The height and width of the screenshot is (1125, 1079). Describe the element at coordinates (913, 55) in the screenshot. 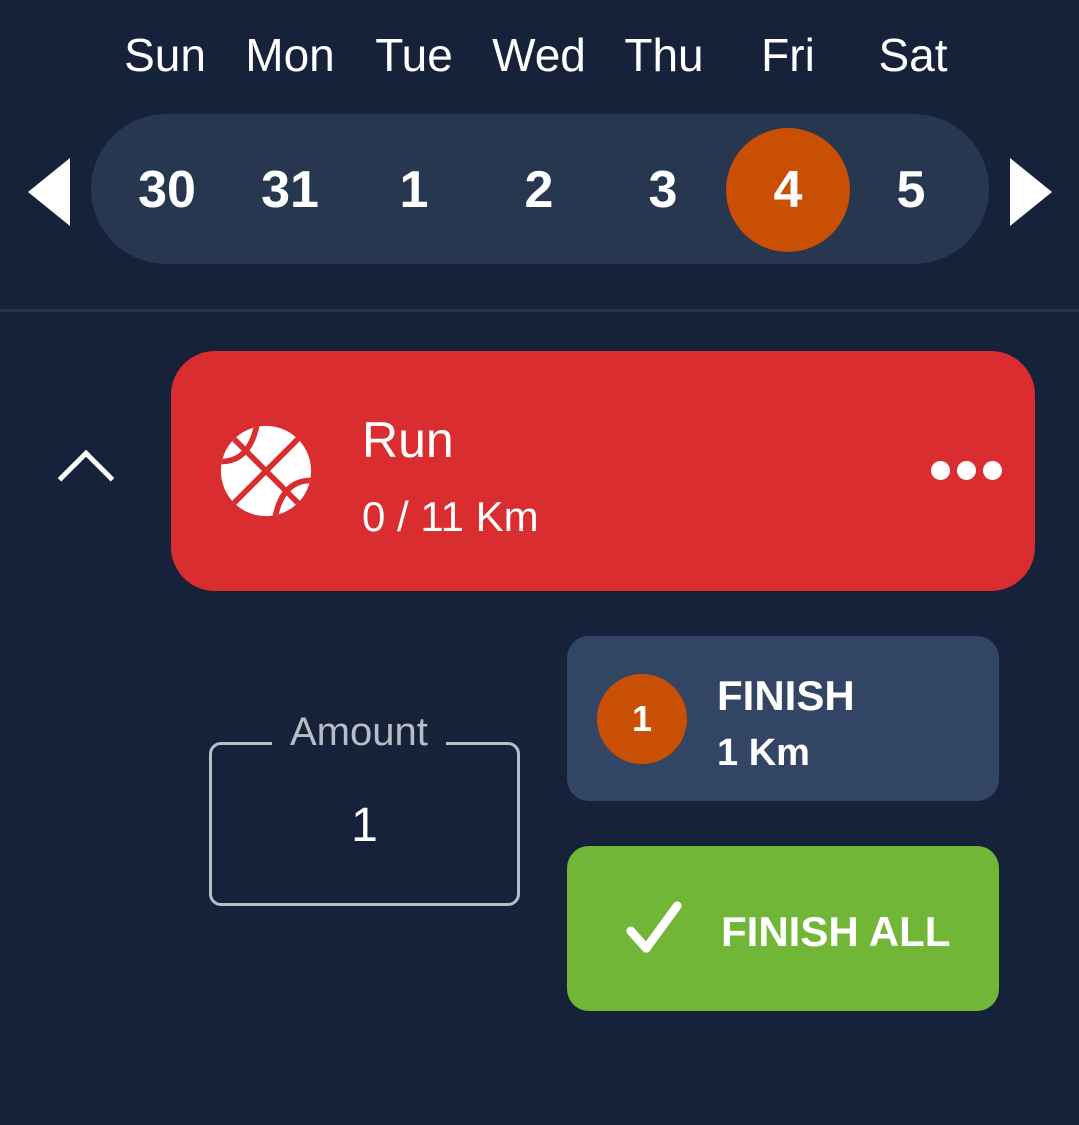

I see `weekday-sat: Sat` at that location.